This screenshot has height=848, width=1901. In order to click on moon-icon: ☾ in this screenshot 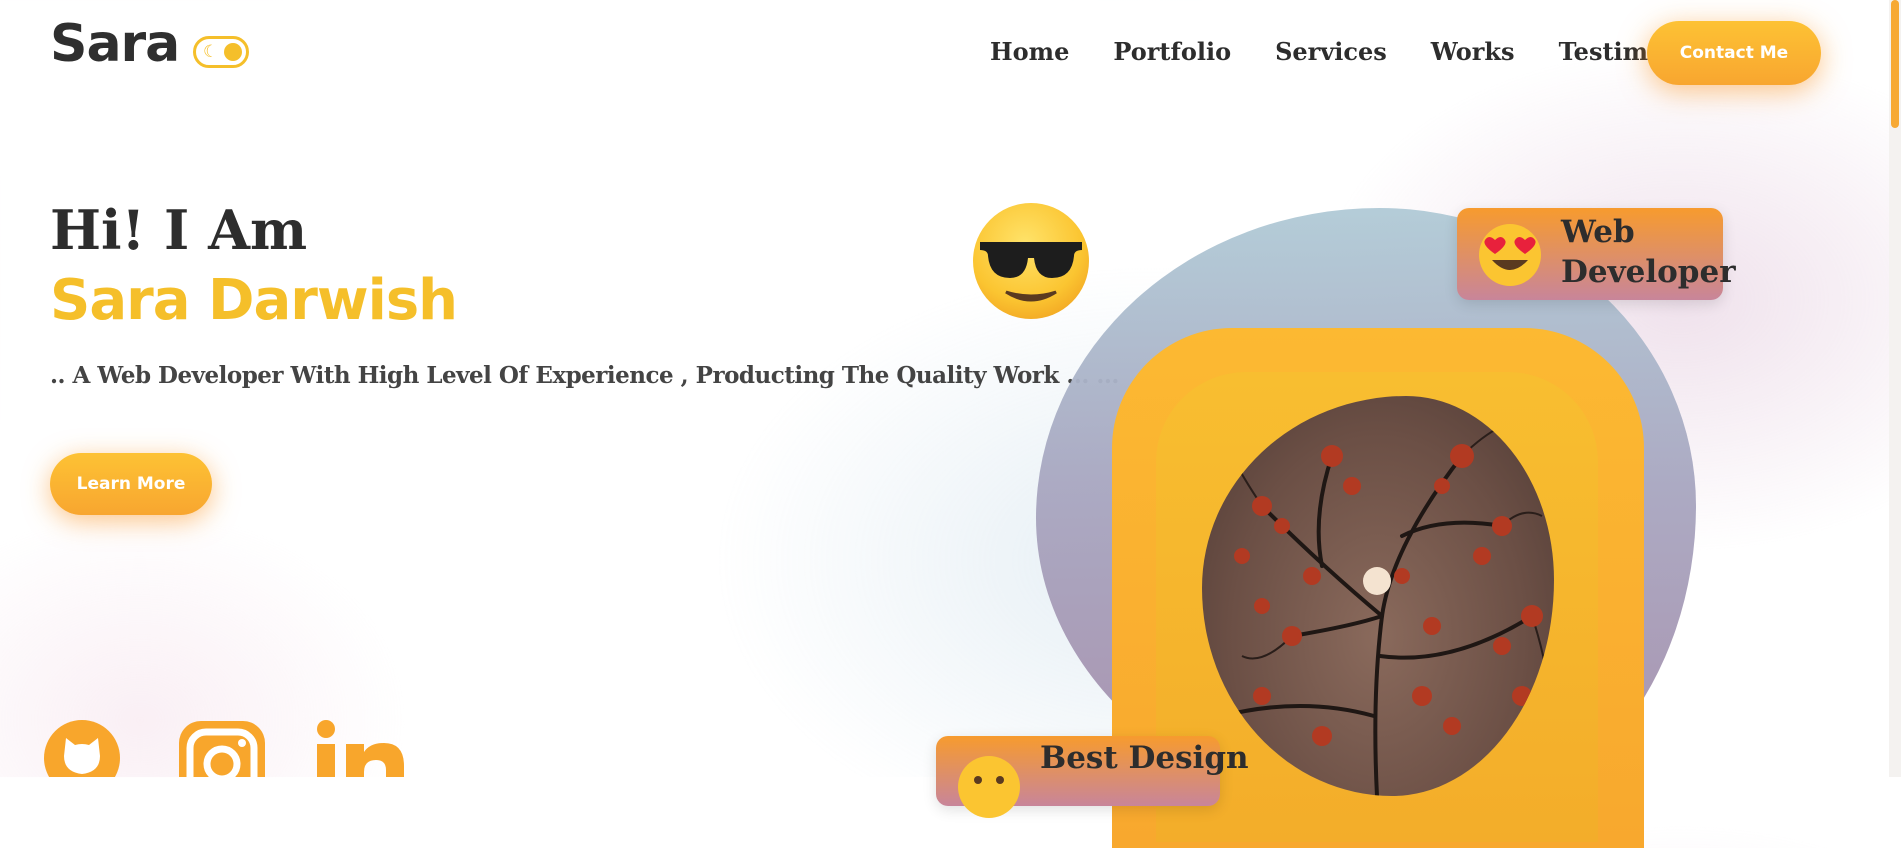, I will do `click(211, 51)`.